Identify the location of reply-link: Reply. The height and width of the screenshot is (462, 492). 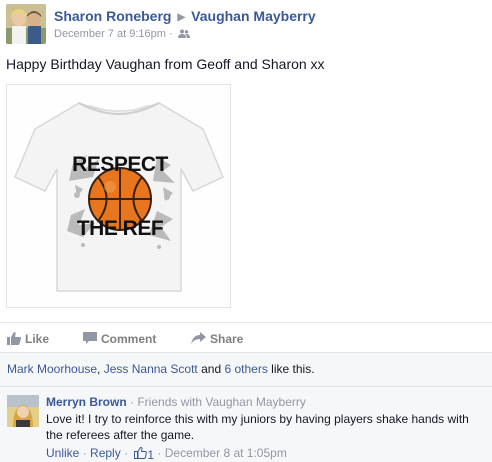
(105, 453).